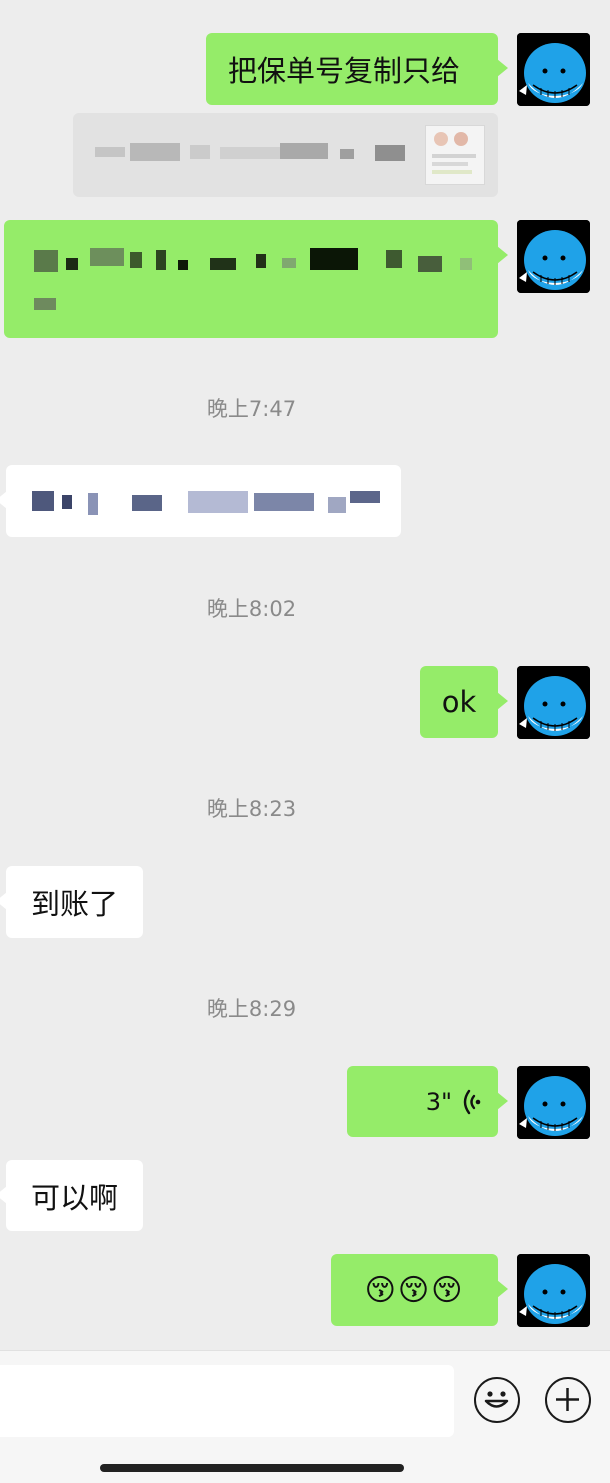 The width and height of the screenshot is (610, 1483). I want to click on timestamp: 晚上8:29, so click(251, 1009).